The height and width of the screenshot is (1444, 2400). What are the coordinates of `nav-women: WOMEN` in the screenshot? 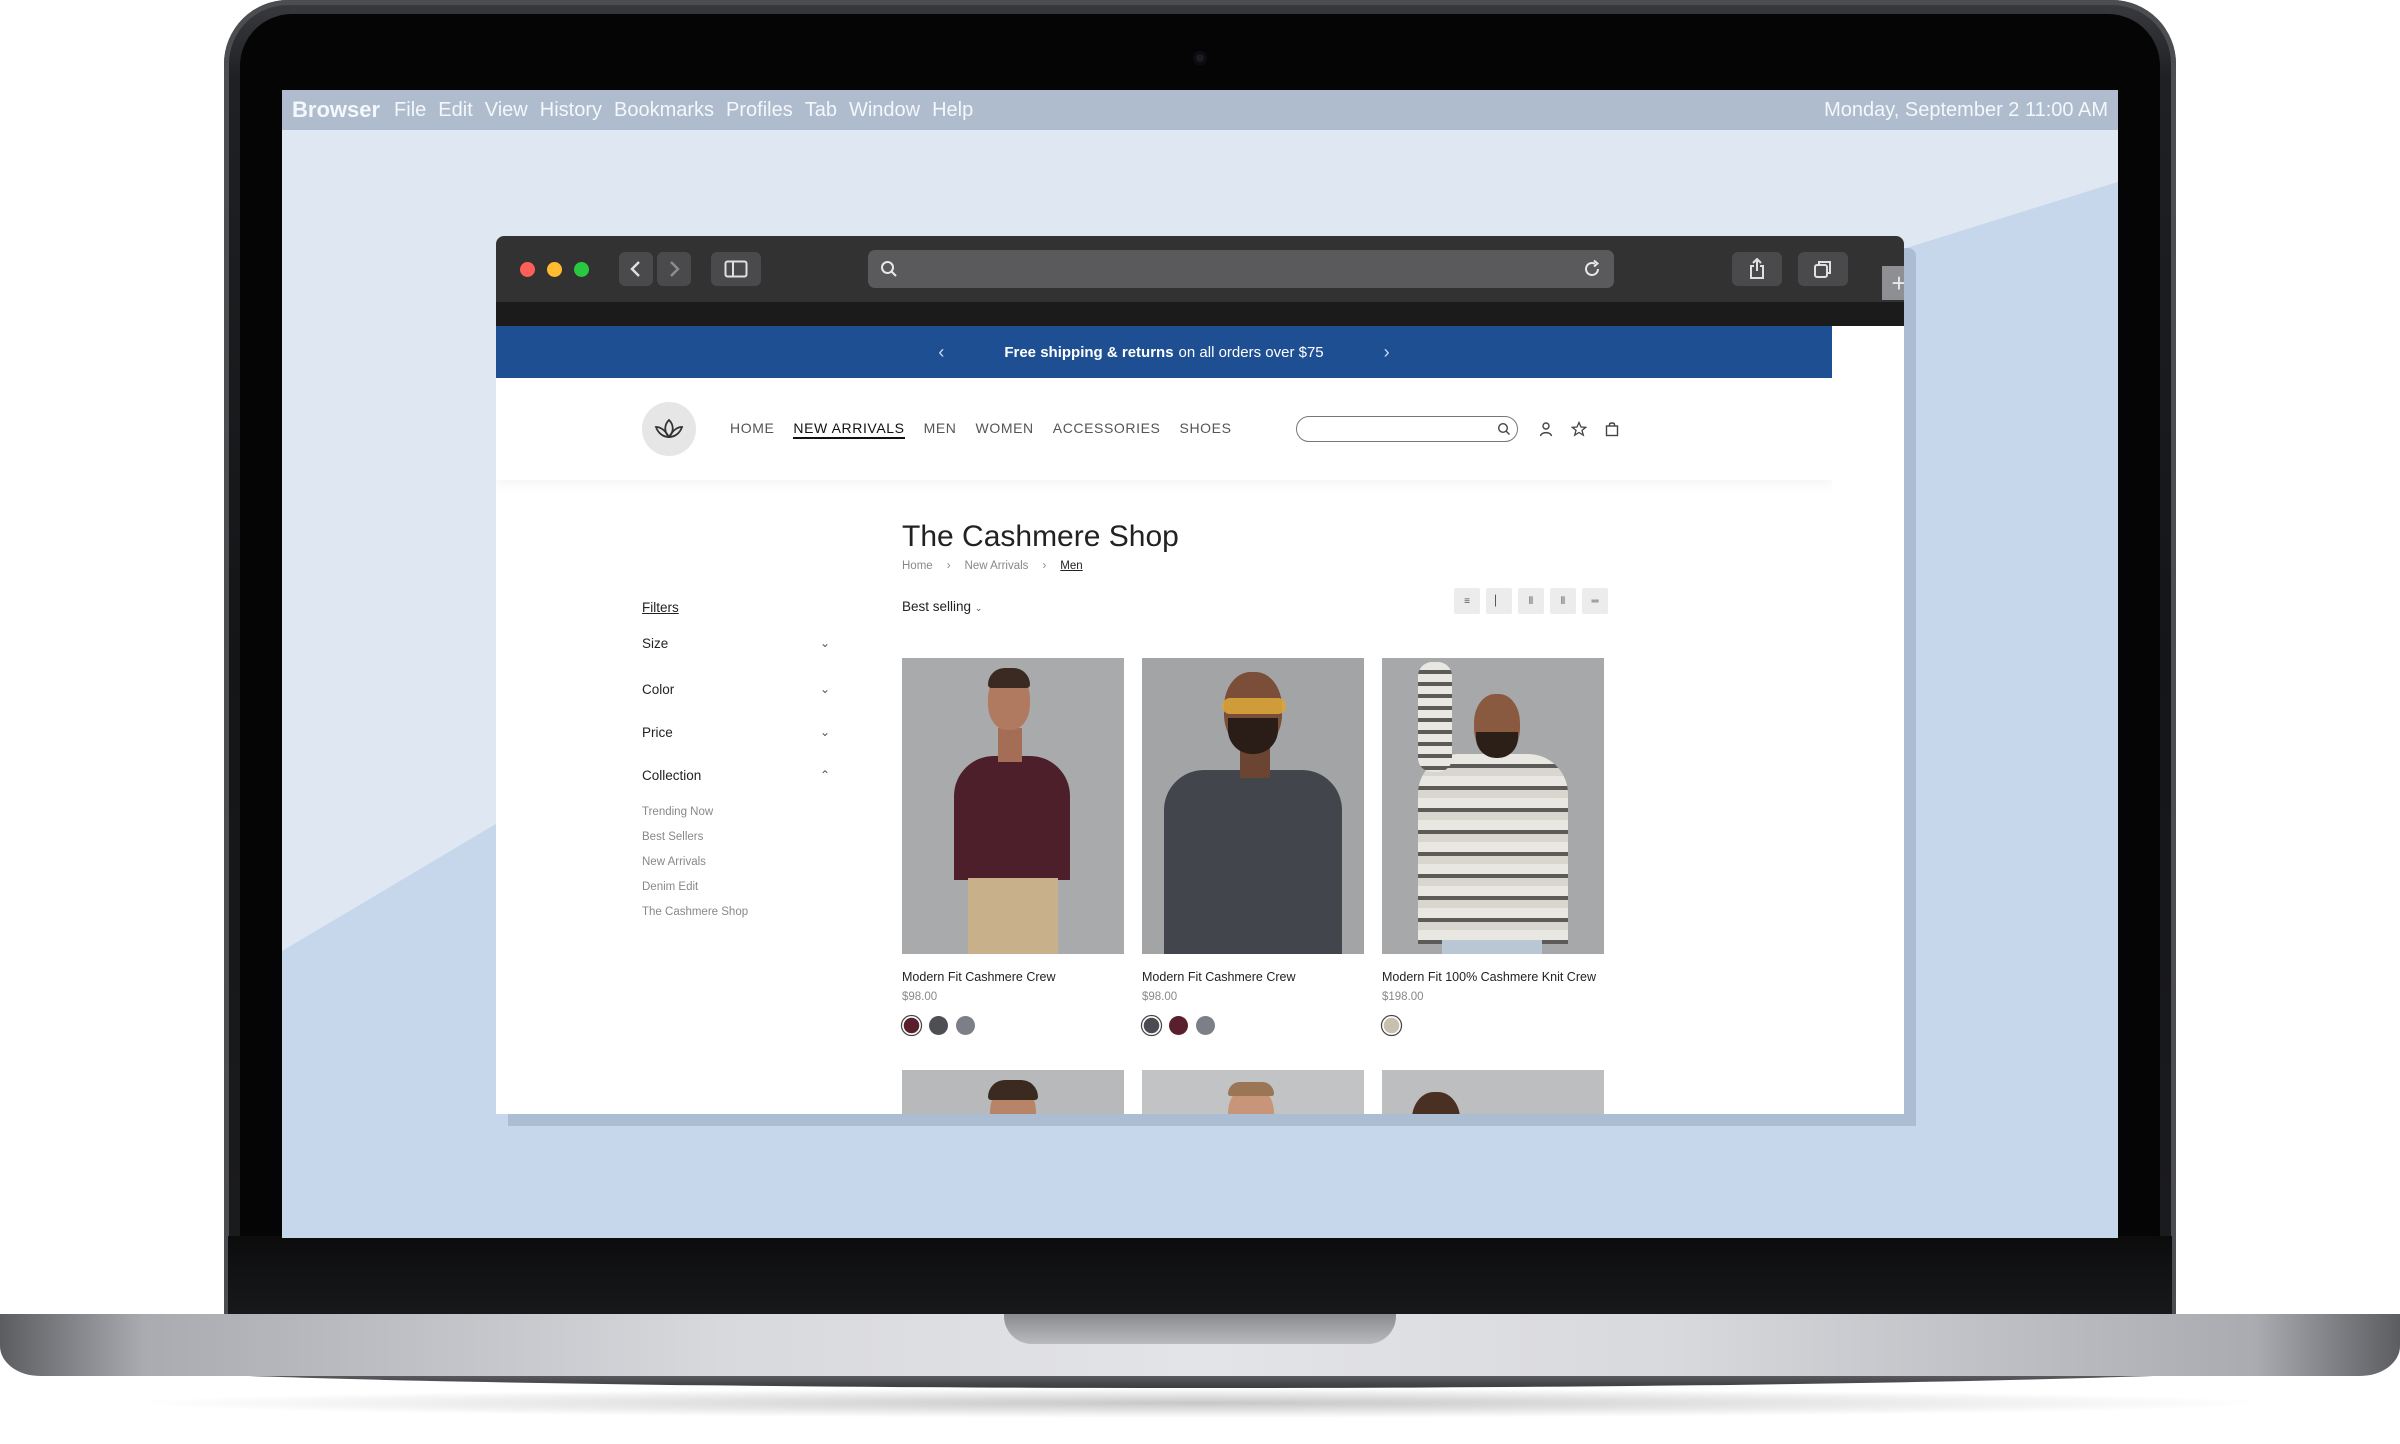 It's located at (1005, 429).